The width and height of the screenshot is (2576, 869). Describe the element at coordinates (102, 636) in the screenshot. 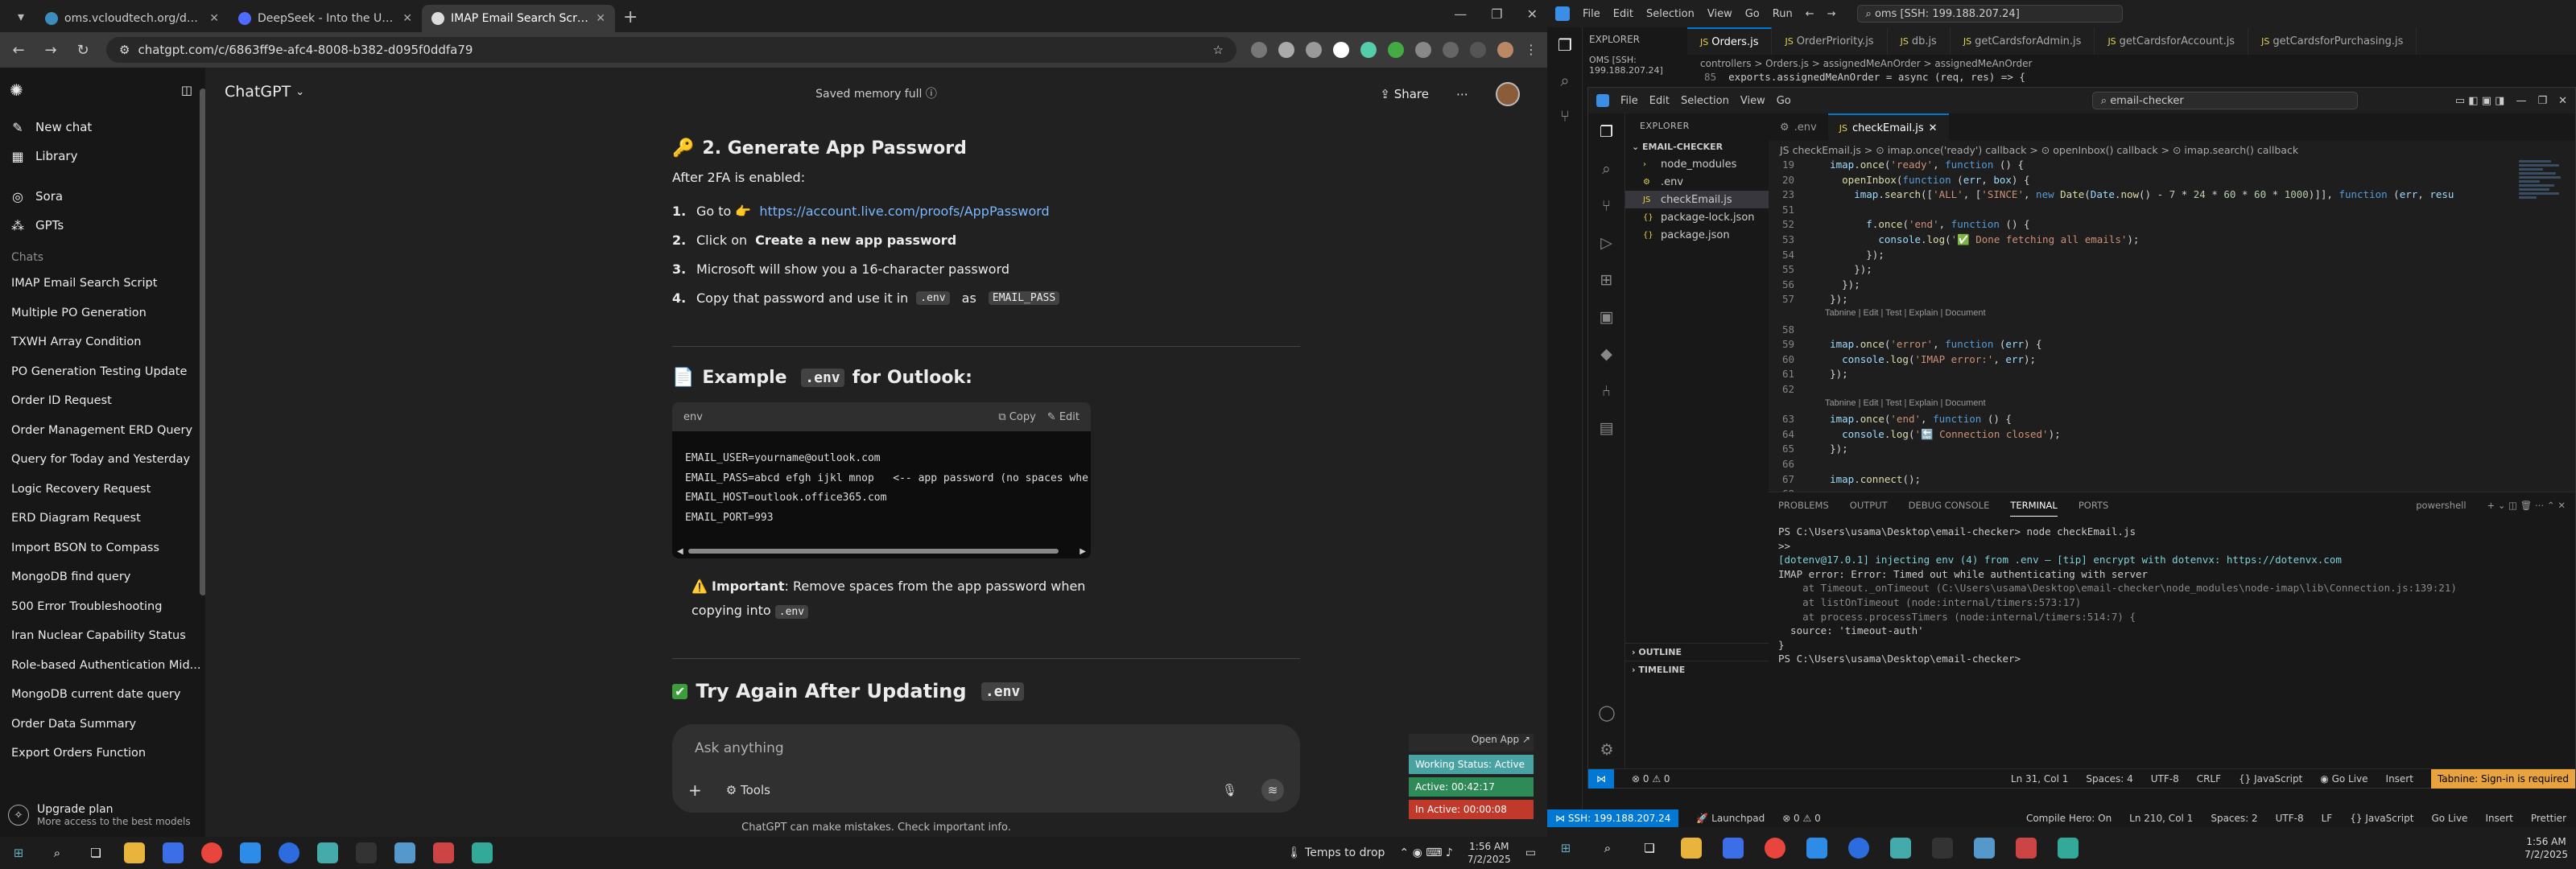

I see `chat-item: Iran Nuclear Capability Status` at that location.